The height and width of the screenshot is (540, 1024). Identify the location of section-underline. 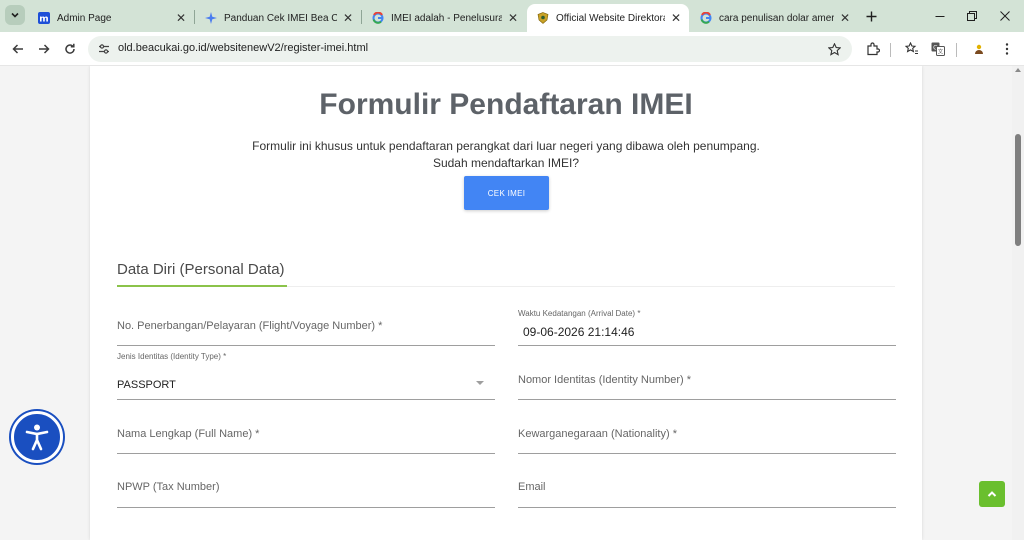
(202, 286).